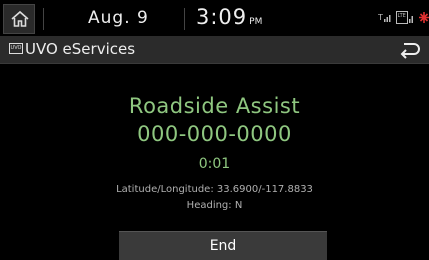  What do you see at coordinates (214, 50) in the screenshot?
I see `title-bar: UVO UVO eServices` at bounding box center [214, 50].